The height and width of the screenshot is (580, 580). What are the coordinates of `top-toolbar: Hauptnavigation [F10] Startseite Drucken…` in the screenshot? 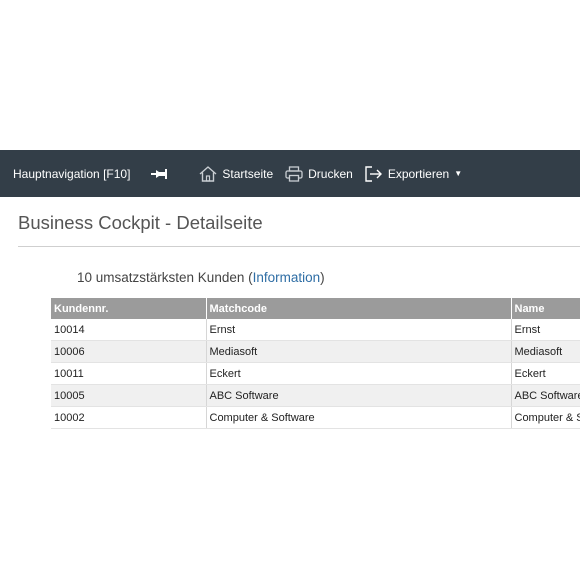 It's located at (290, 173).